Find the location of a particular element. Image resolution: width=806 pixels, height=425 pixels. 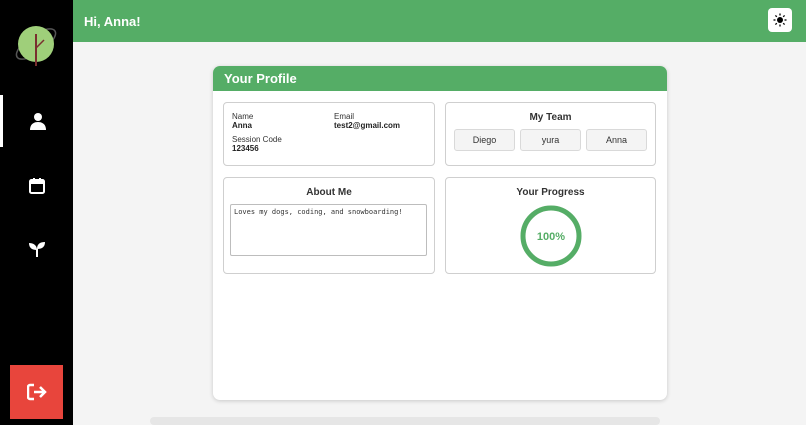

sidebar-item-growth is located at coordinates (36, 249).